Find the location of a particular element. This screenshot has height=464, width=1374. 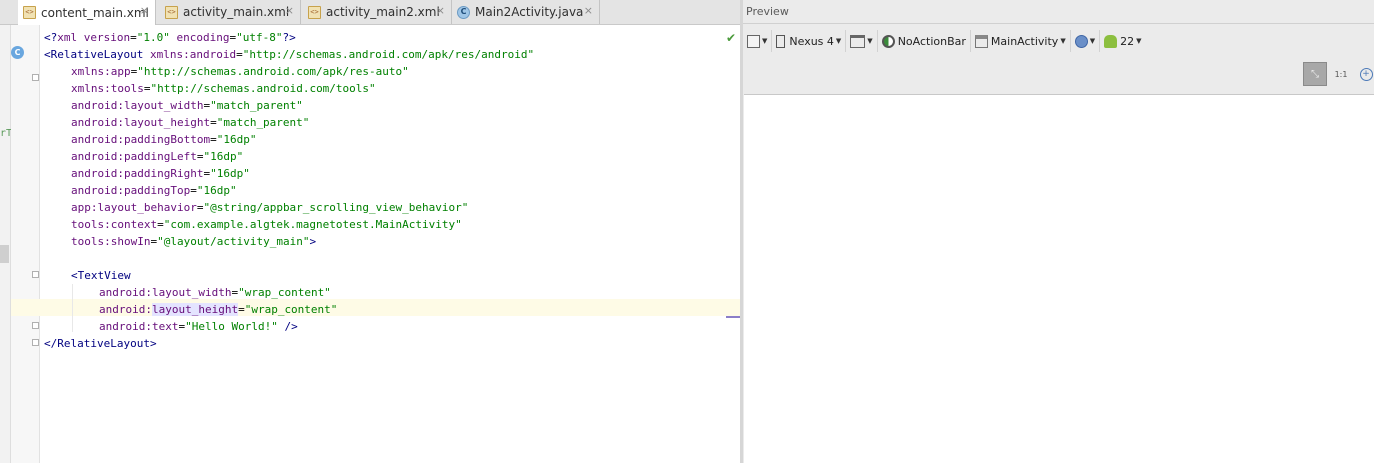

api-level-selector: 22 ▼ is located at coordinates (1122, 41).